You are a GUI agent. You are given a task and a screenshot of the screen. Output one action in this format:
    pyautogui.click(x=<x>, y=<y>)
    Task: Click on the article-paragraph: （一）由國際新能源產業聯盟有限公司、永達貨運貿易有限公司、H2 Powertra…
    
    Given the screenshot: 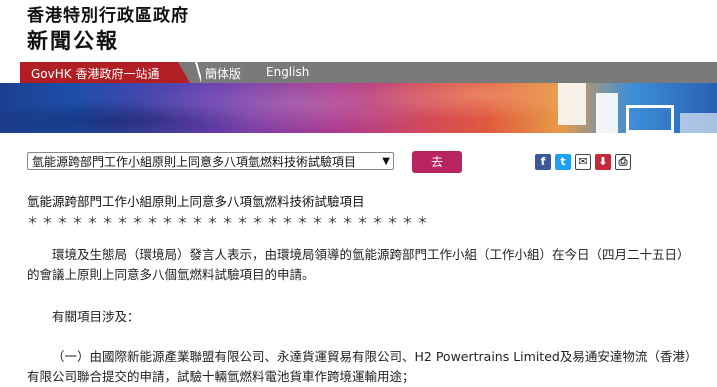 What is the action you would take?
    pyautogui.click(x=359, y=366)
    